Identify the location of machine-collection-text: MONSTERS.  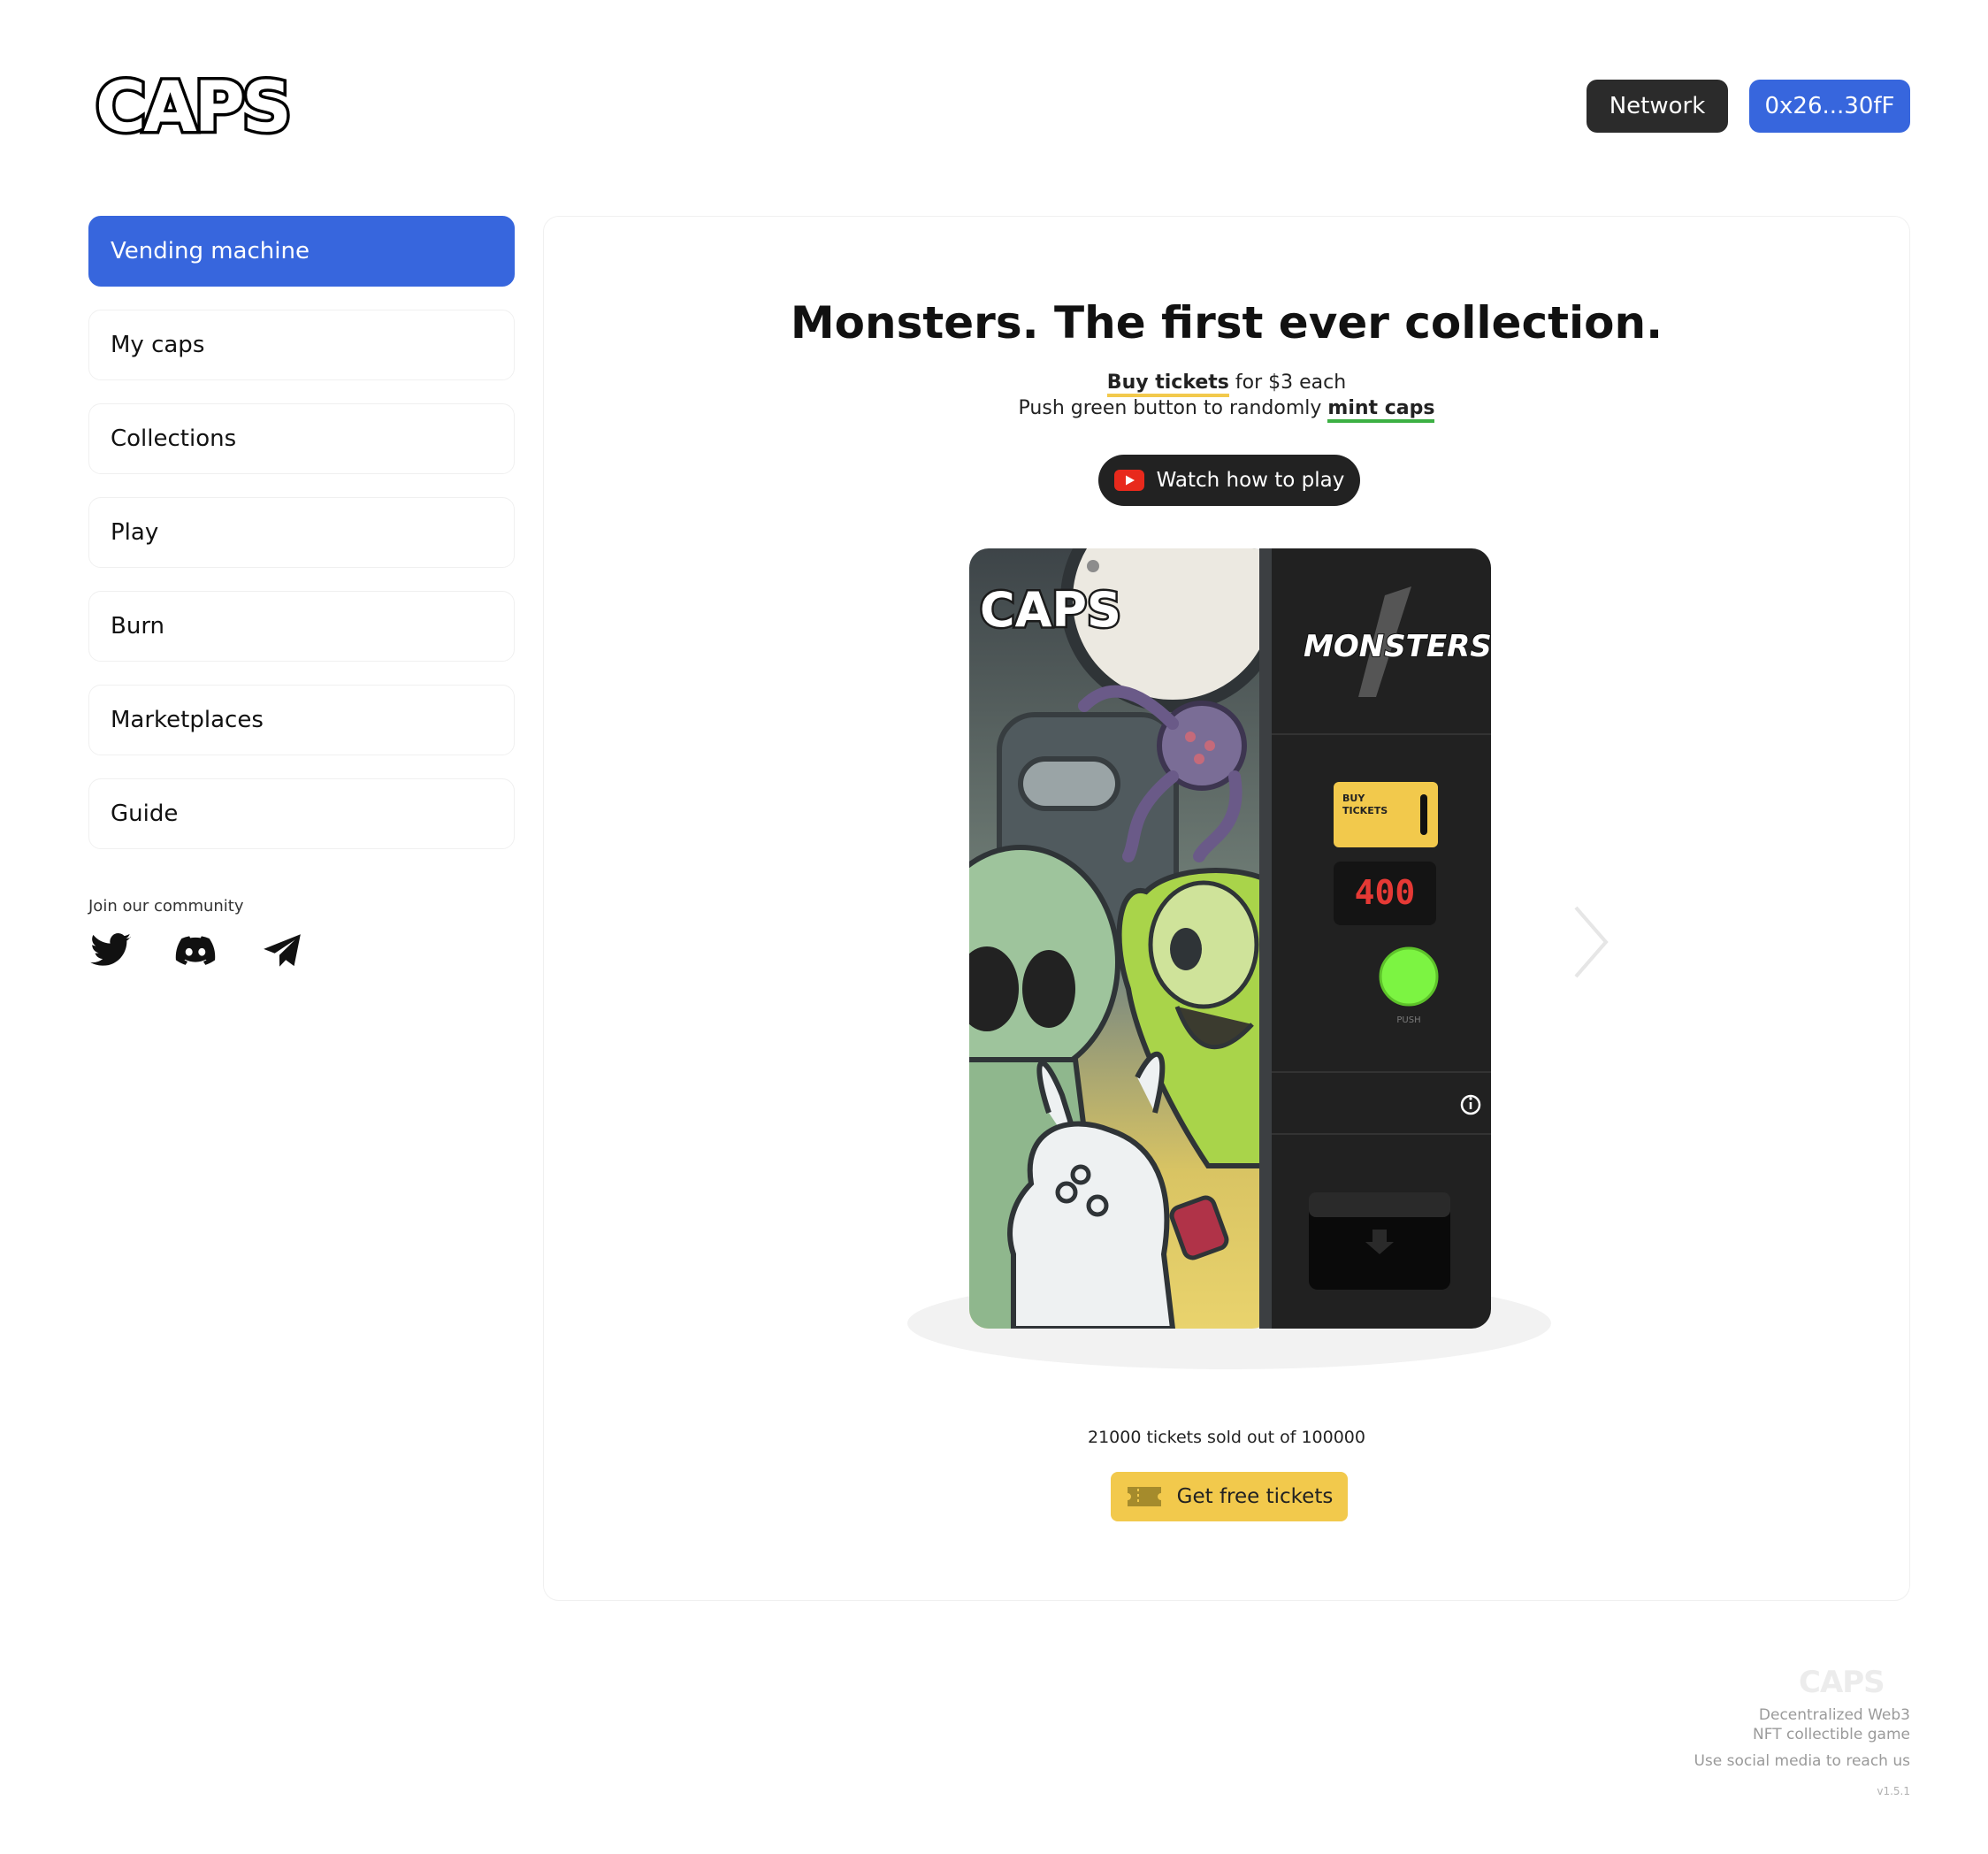
(1398, 647).